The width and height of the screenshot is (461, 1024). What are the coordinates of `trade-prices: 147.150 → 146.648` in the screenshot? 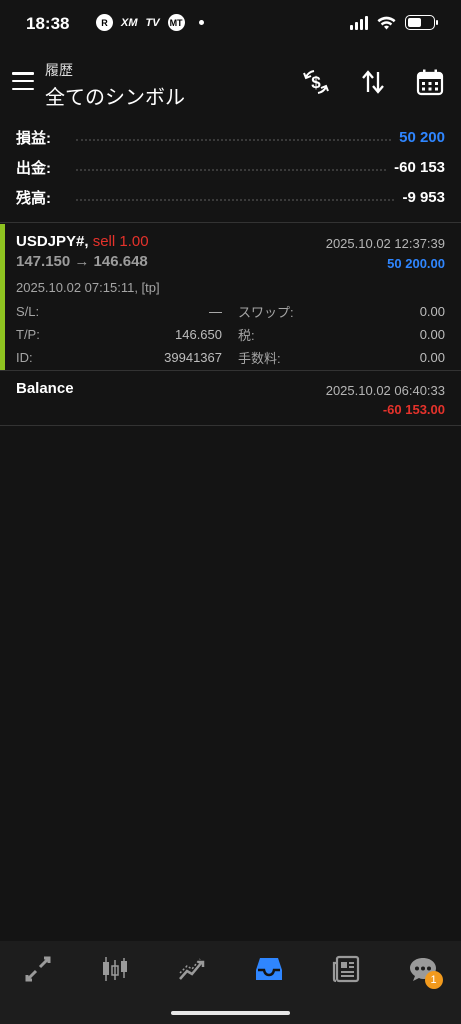 It's located at (82, 261).